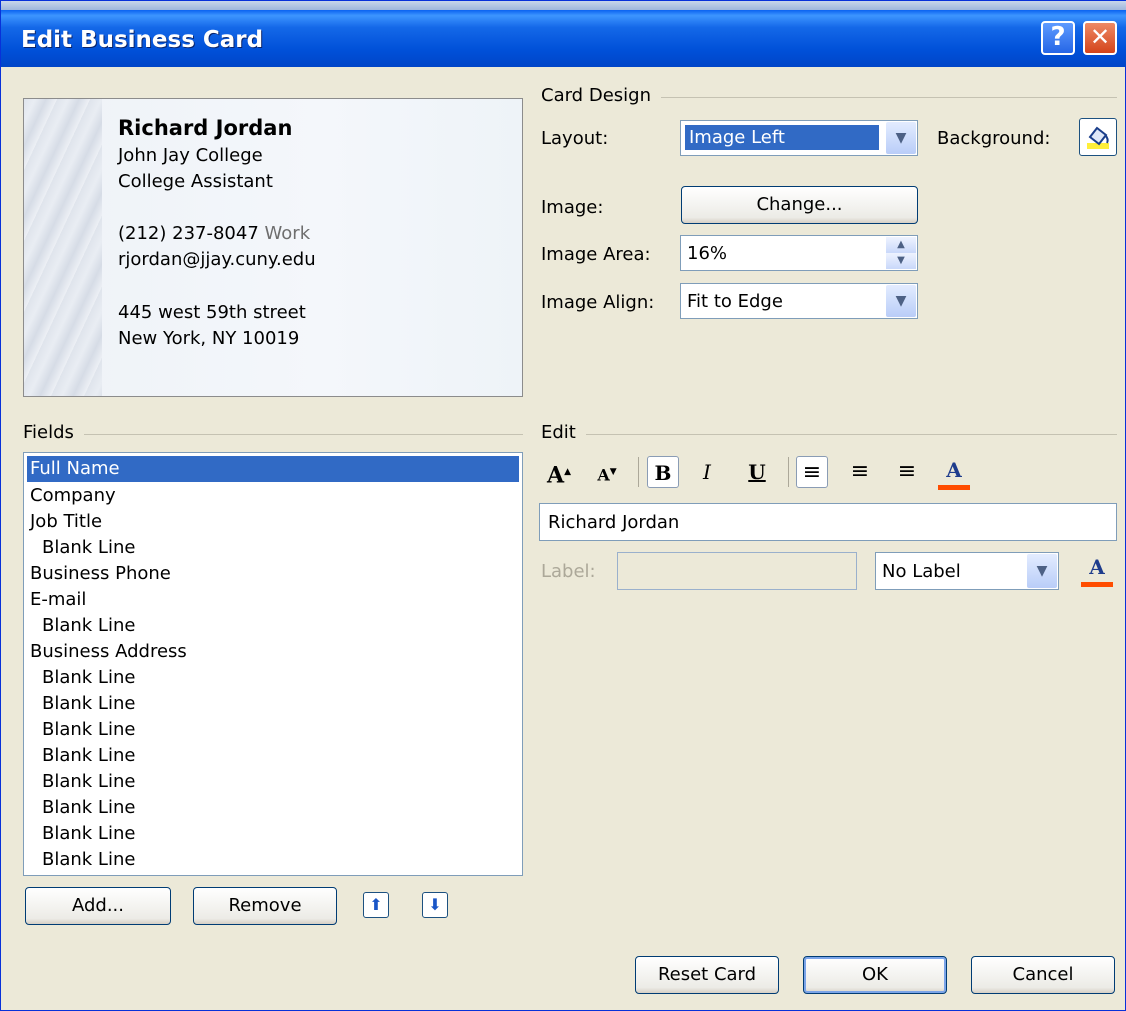 This screenshot has height=1011, width=1126. Describe the element at coordinates (601, 95) in the screenshot. I see `card-design-heading: Card Design` at that location.